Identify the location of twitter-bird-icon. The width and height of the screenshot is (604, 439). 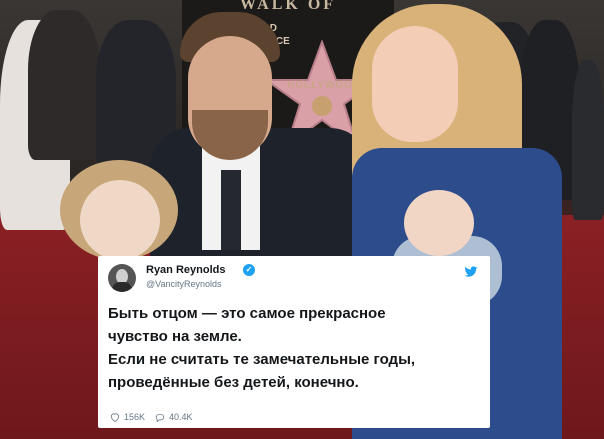
(471, 272).